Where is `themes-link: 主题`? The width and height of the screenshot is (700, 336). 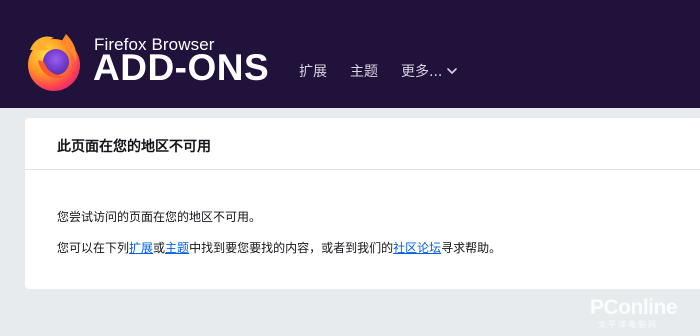
themes-link: 主题 is located at coordinates (177, 248).